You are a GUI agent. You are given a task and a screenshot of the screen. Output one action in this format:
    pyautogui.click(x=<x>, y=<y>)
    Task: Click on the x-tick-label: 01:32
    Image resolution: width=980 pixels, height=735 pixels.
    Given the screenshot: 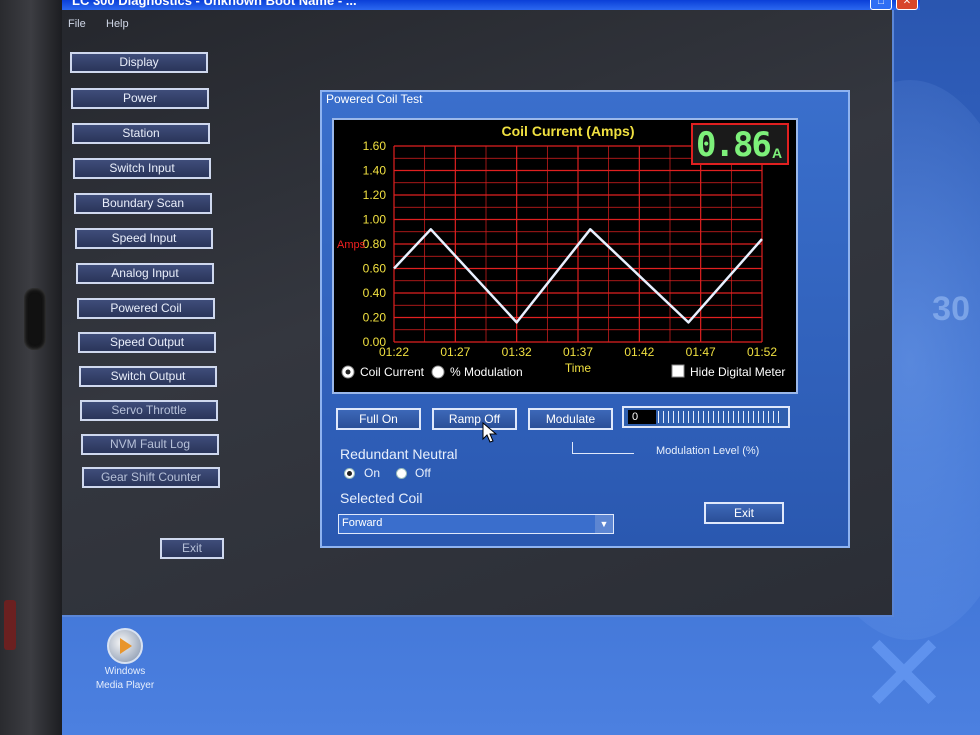 What is the action you would take?
    pyautogui.click(x=517, y=352)
    